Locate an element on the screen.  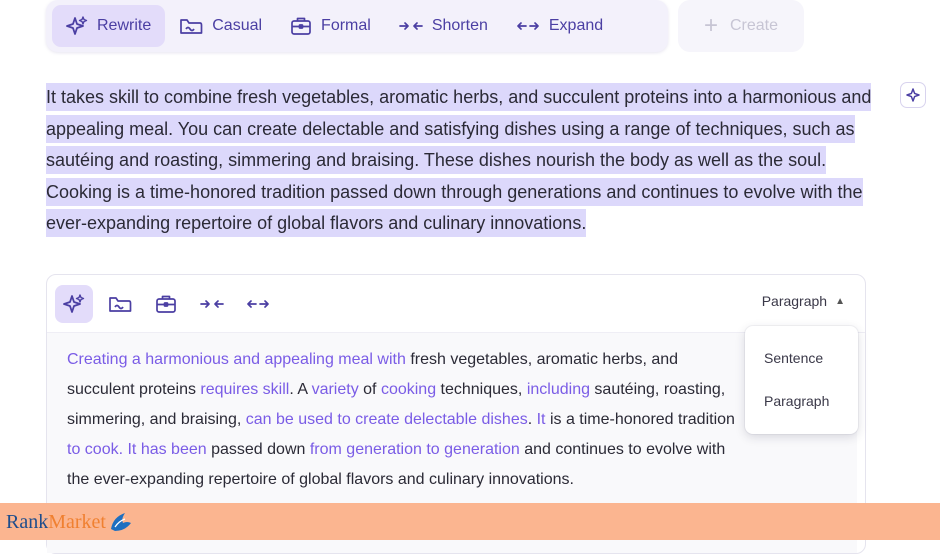
added-text-segment: from generation to generation is located at coordinates (414, 449).